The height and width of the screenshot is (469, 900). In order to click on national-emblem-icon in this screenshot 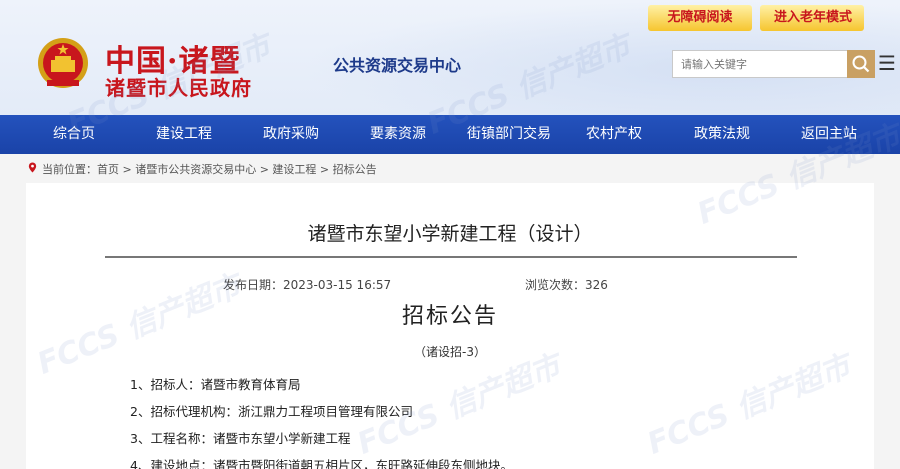, I will do `click(63, 63)`.